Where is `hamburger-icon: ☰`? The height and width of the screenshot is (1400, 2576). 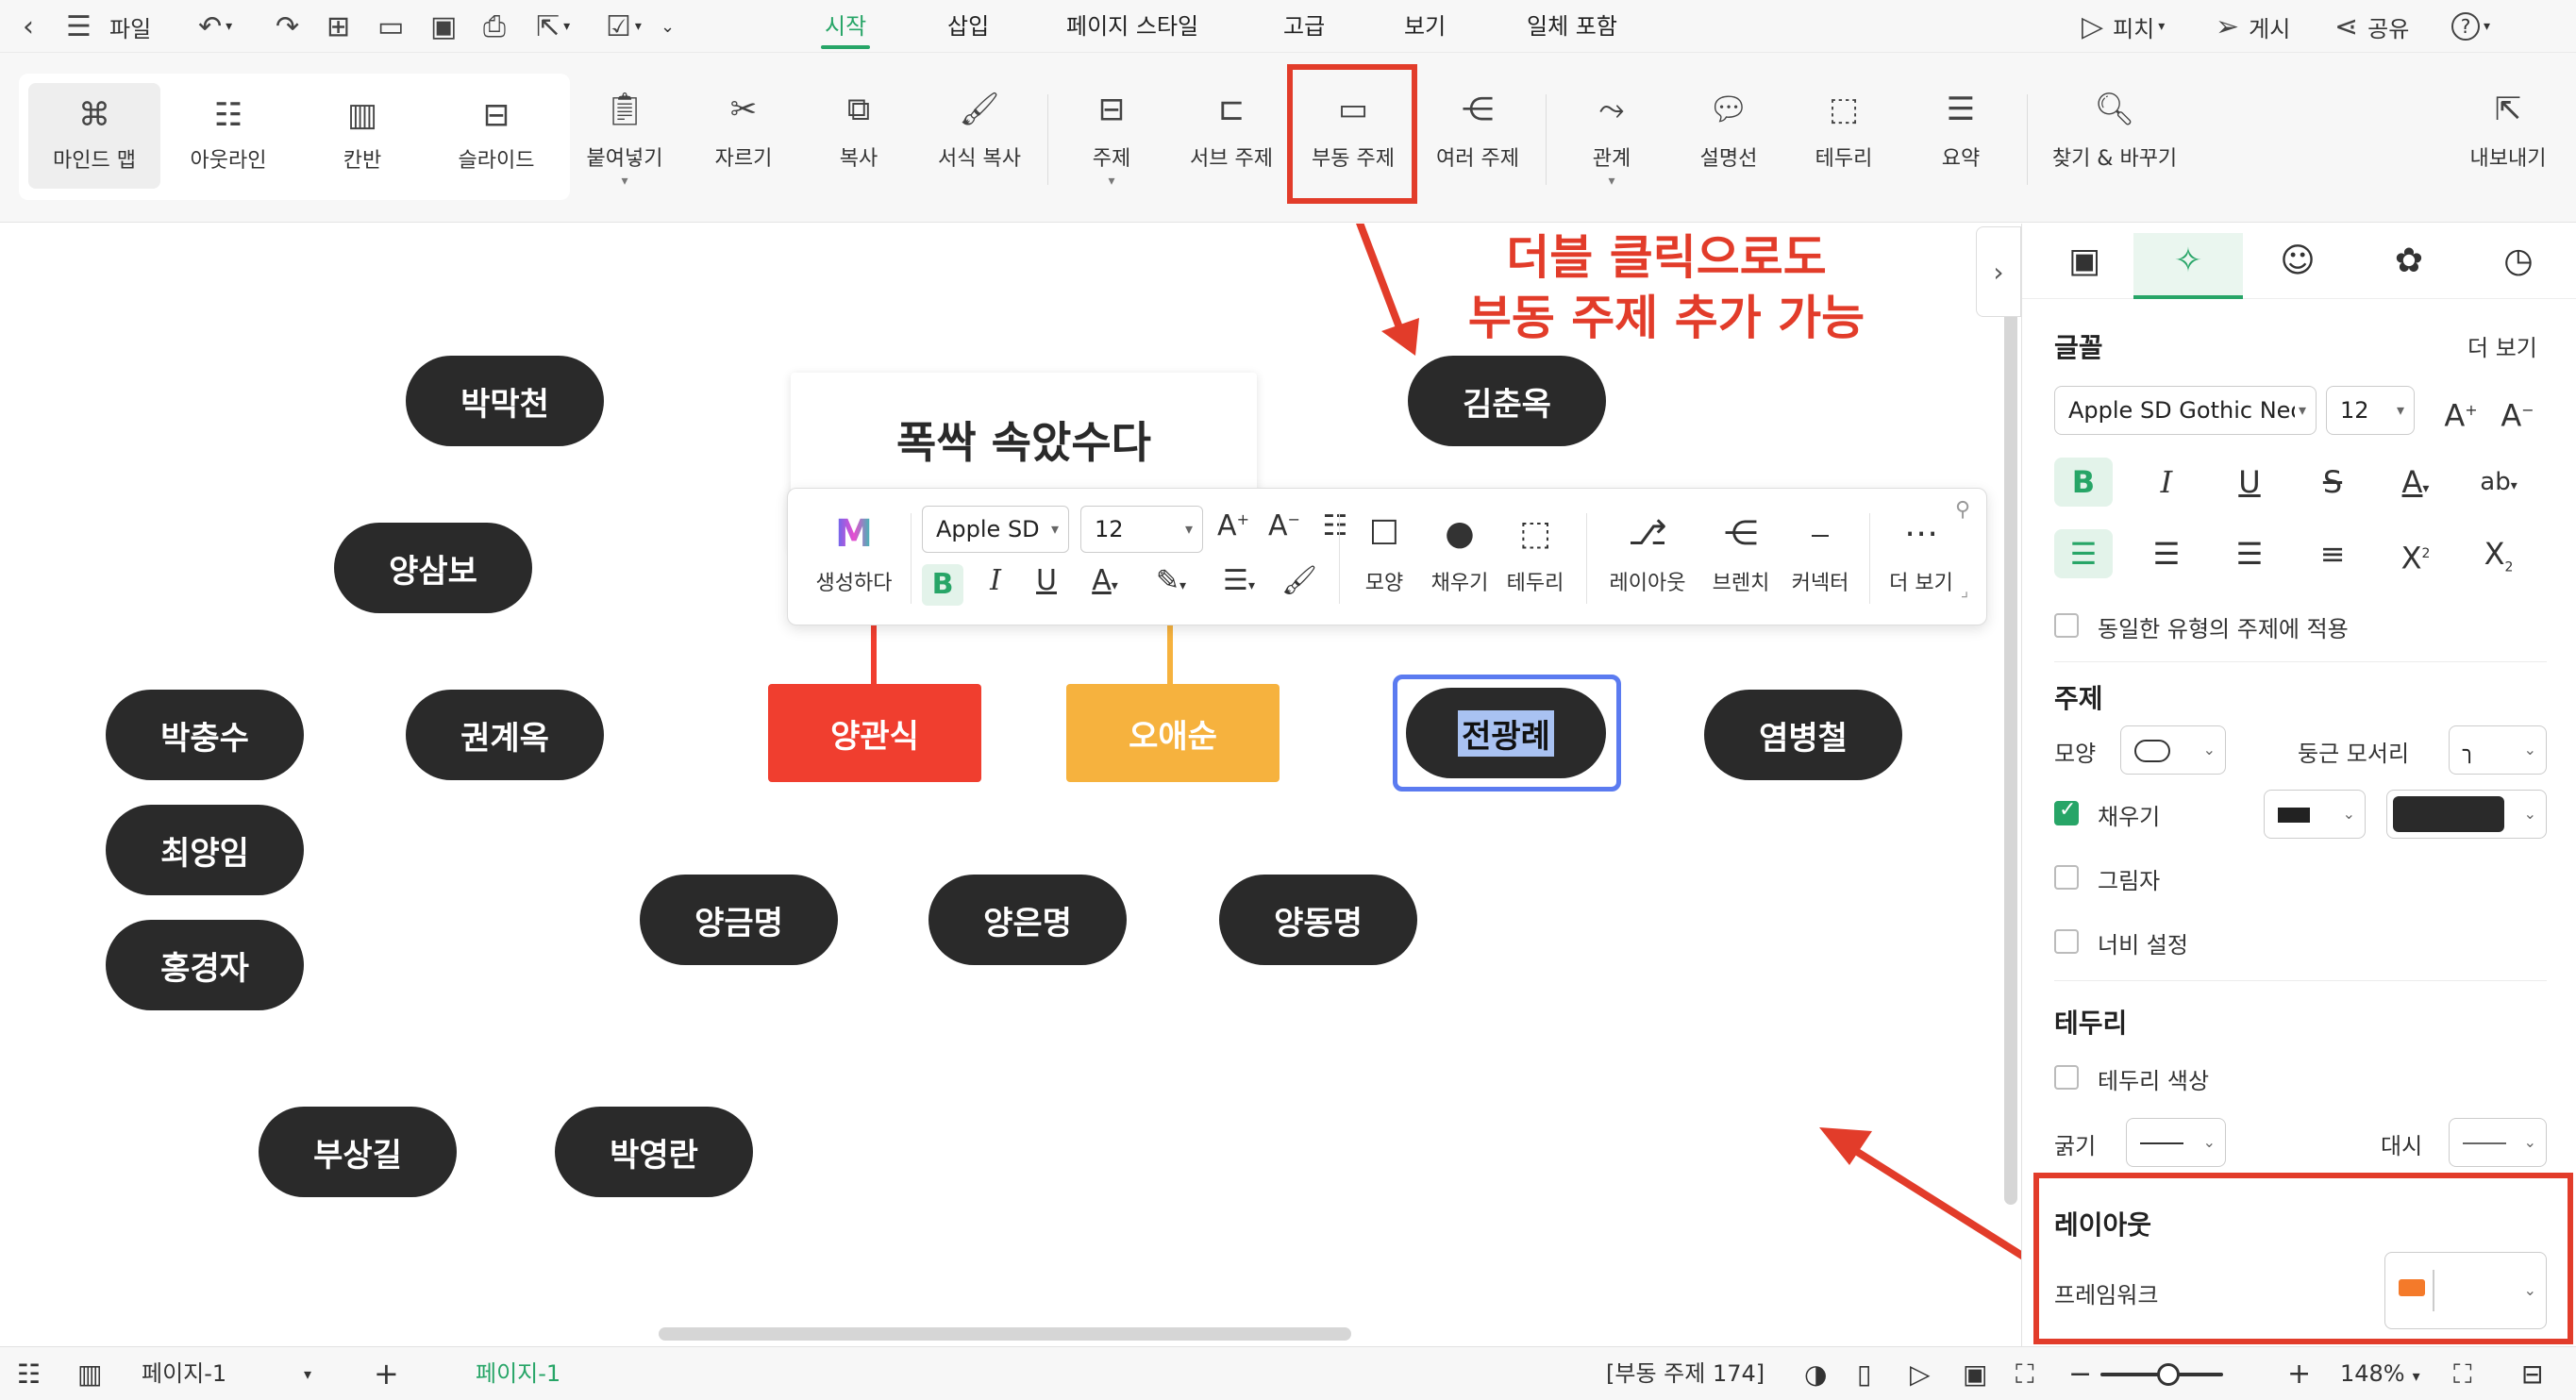
hamburger-icon: ☰ is located at coordinates (79, 26).